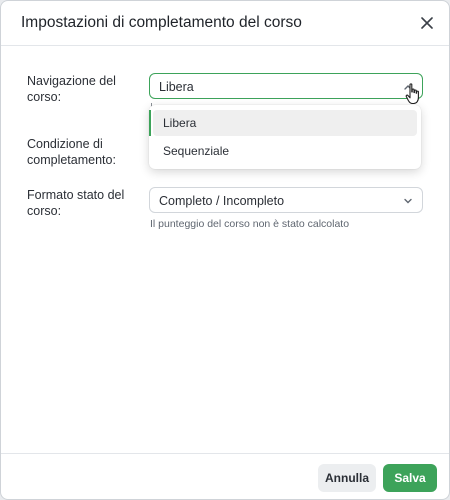 The height and width of the screenshot is (500, 450). Describe the element at coordinates (347, 478) in the screenshot. I see `cancel-button: Annulla` at that location.